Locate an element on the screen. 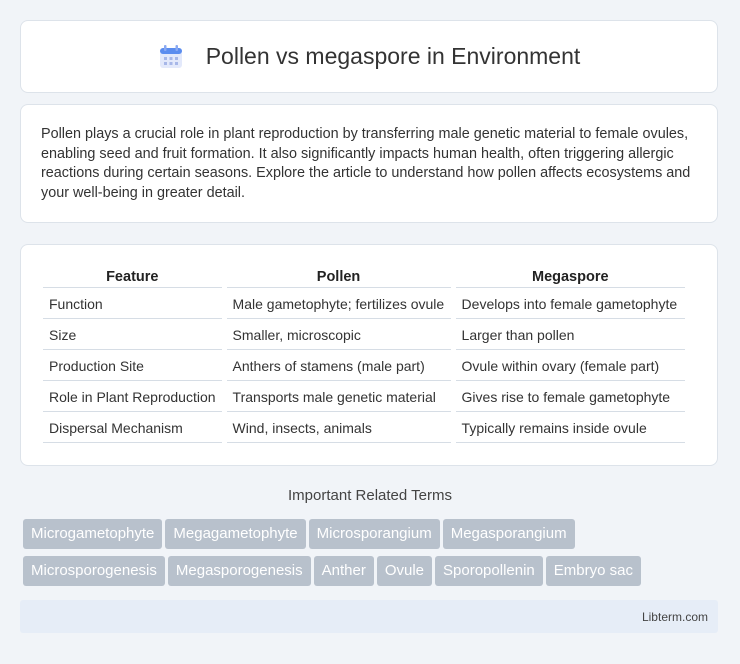 The width and height of the screenshot is (740, 664). table-cell: Role in Plant Reproduction is located at coordinates (132, 396).